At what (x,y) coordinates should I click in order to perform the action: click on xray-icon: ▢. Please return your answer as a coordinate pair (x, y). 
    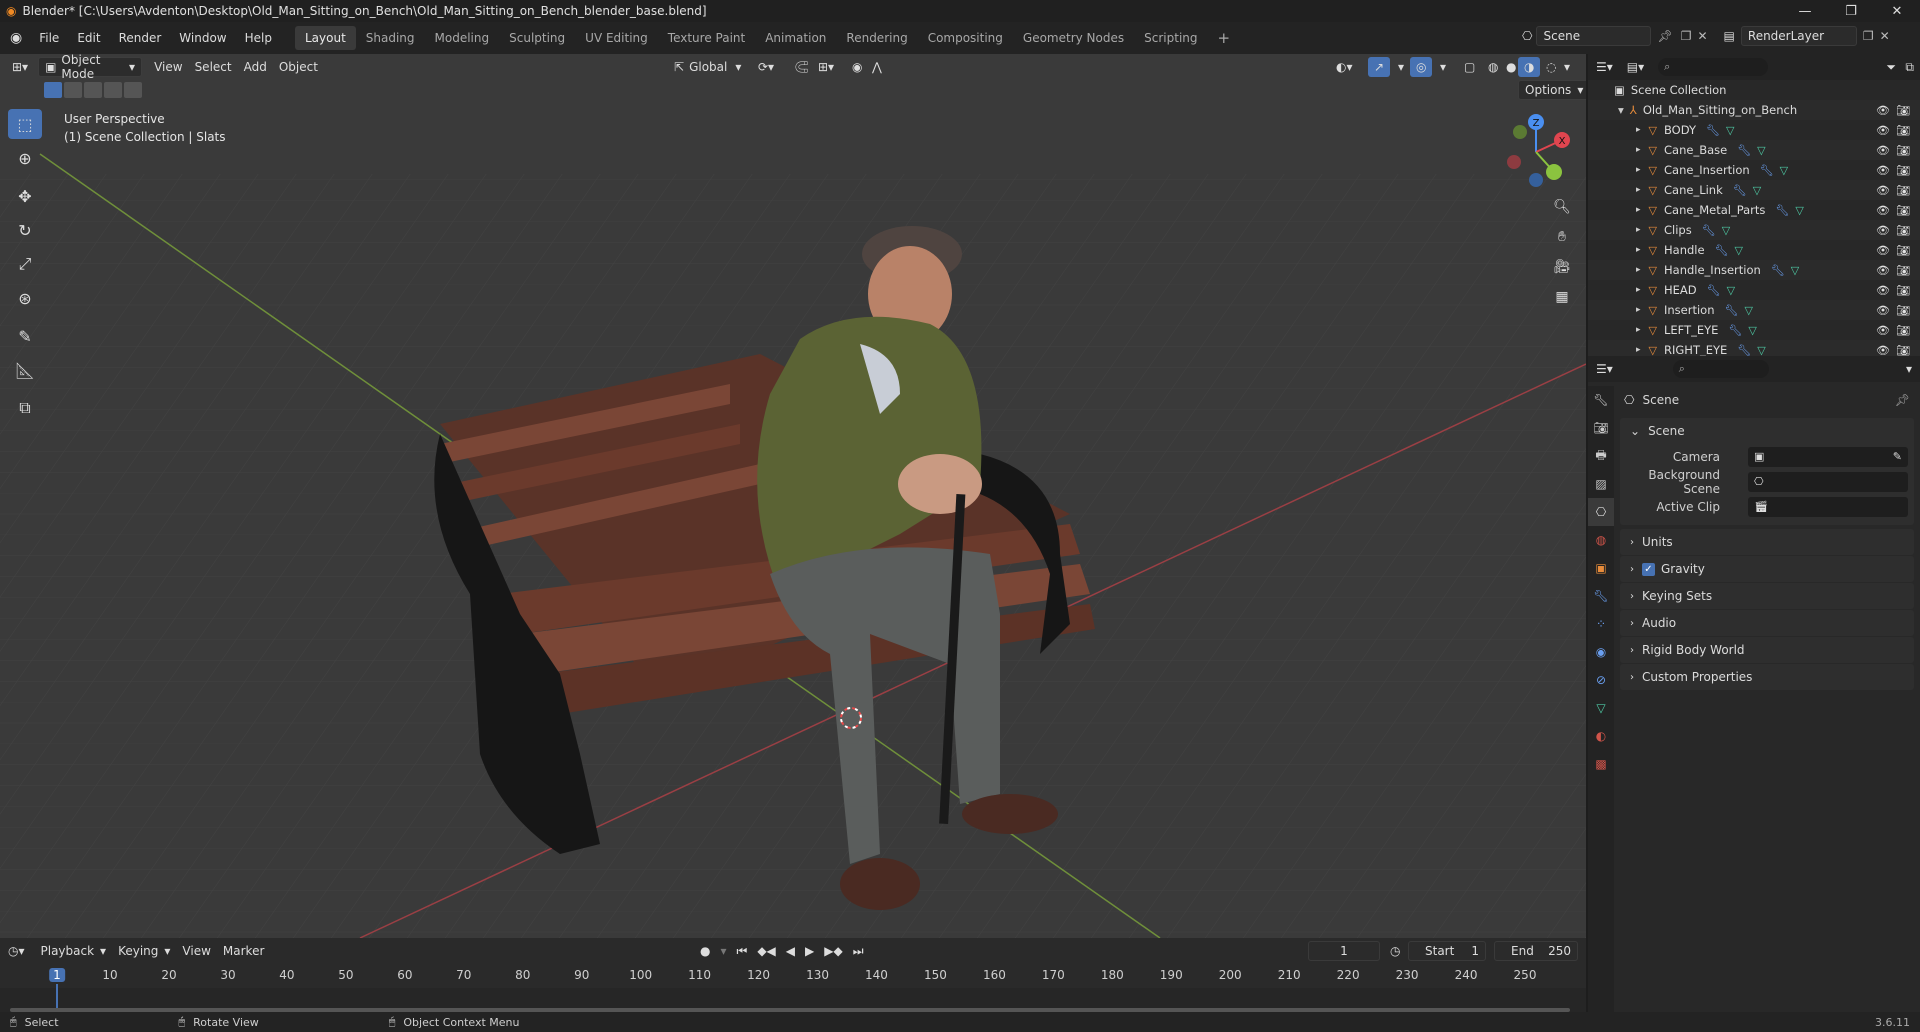
    Looking at the image, I should click on (1469, 67).